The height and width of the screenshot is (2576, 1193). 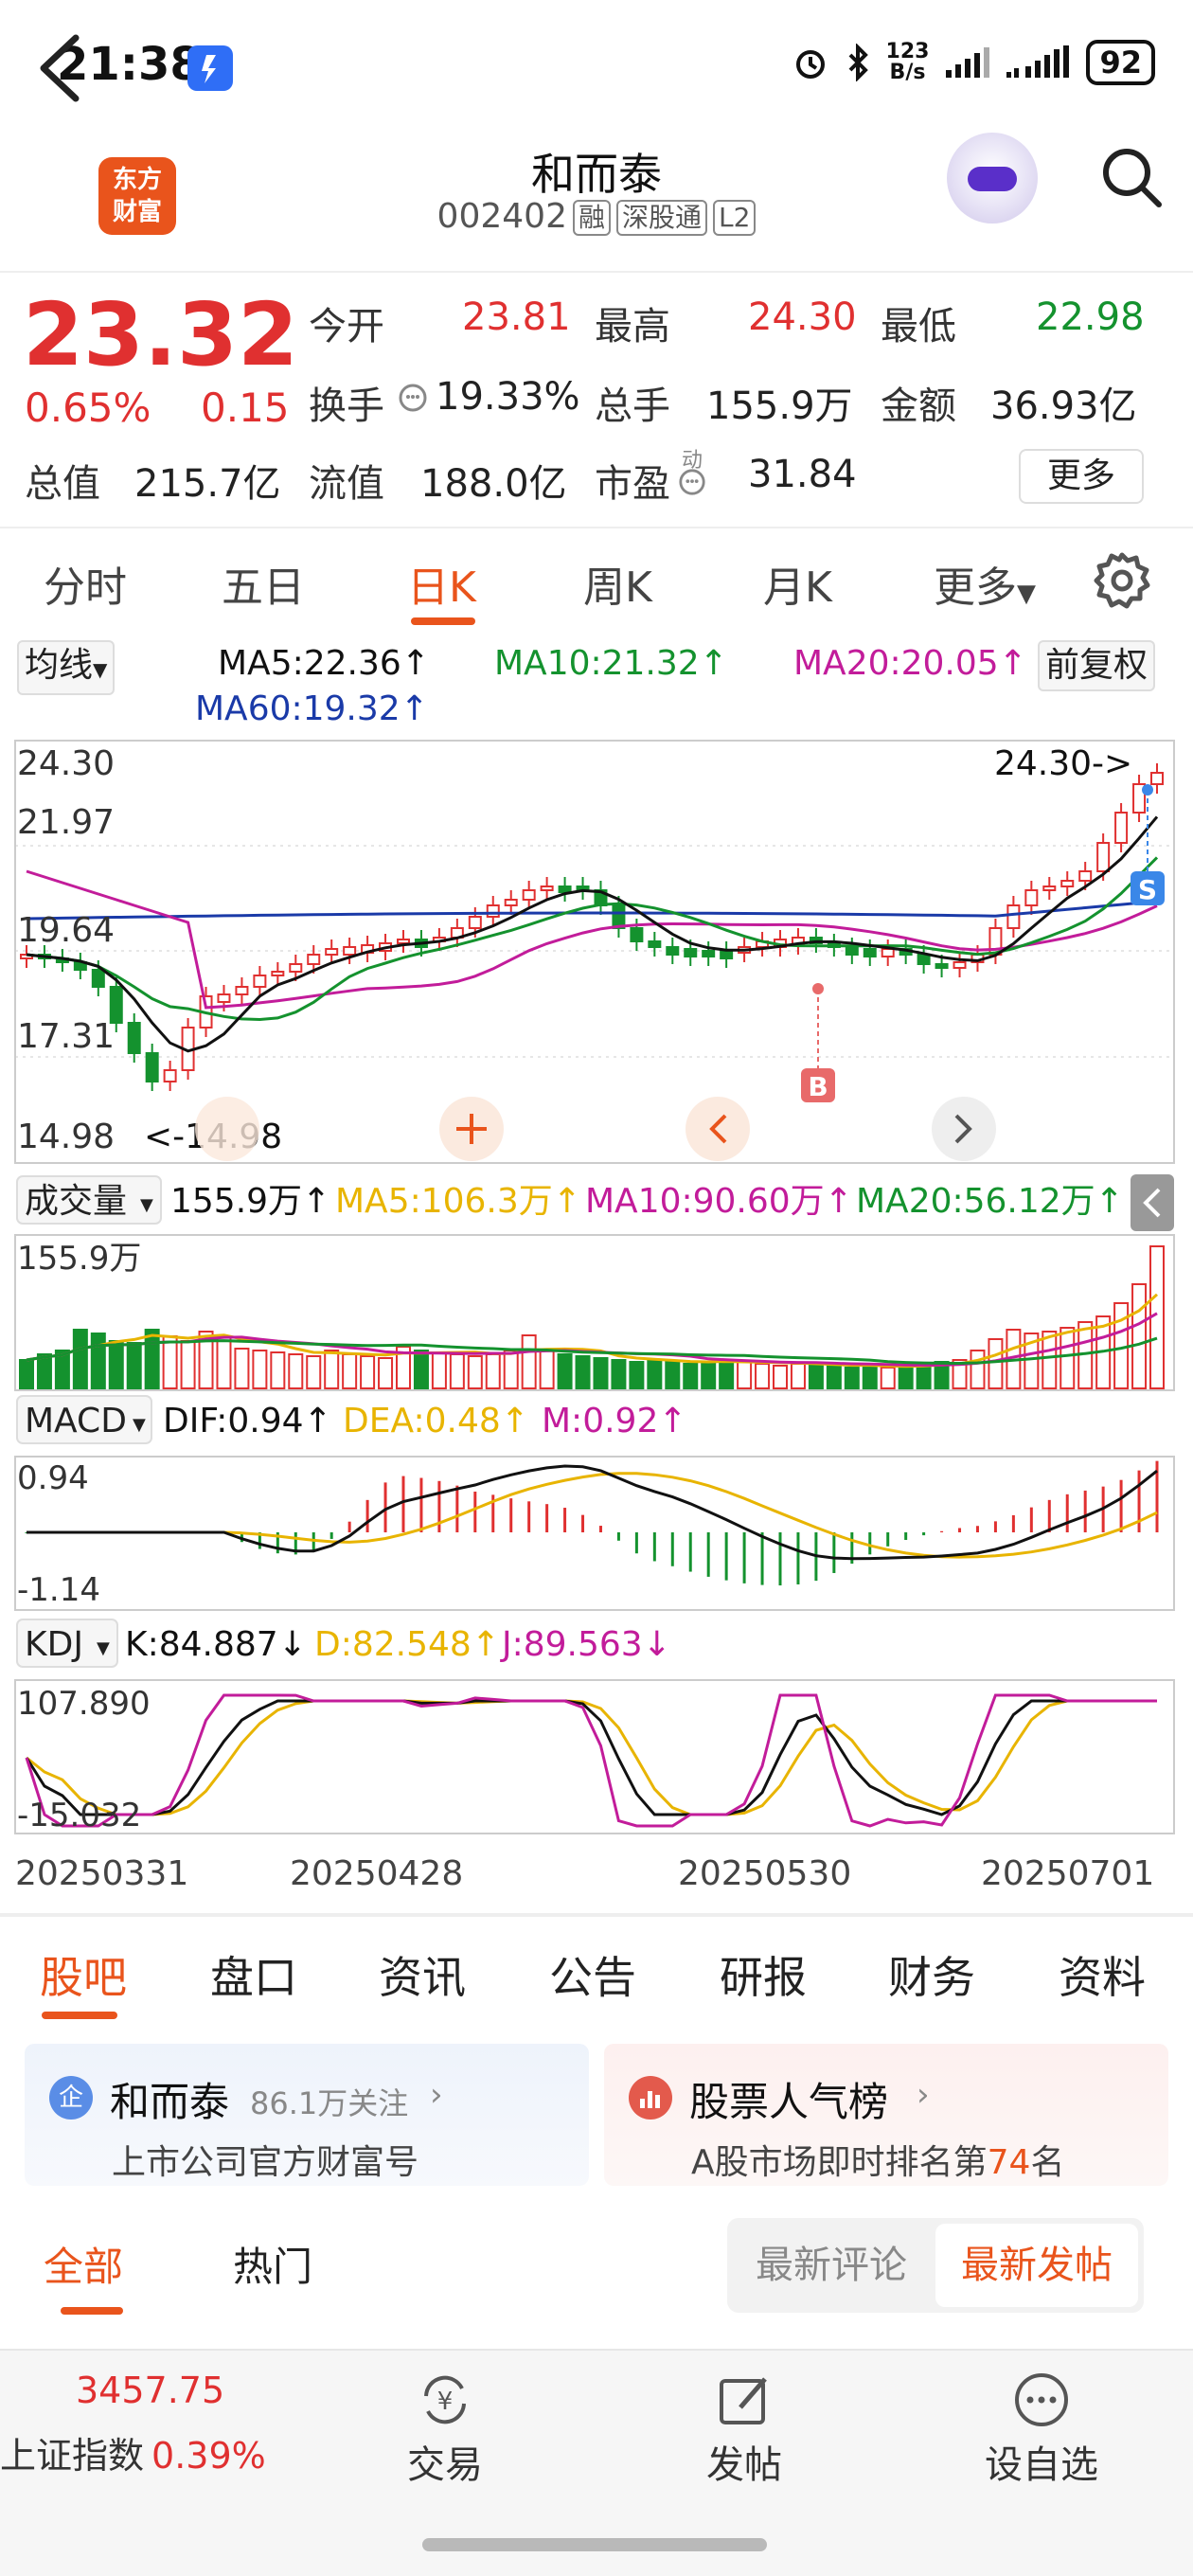 What do you see at coordinates (346, 406) in the screenshot?
I see `turnover-label: 换手` at bounding box center [346, 406].